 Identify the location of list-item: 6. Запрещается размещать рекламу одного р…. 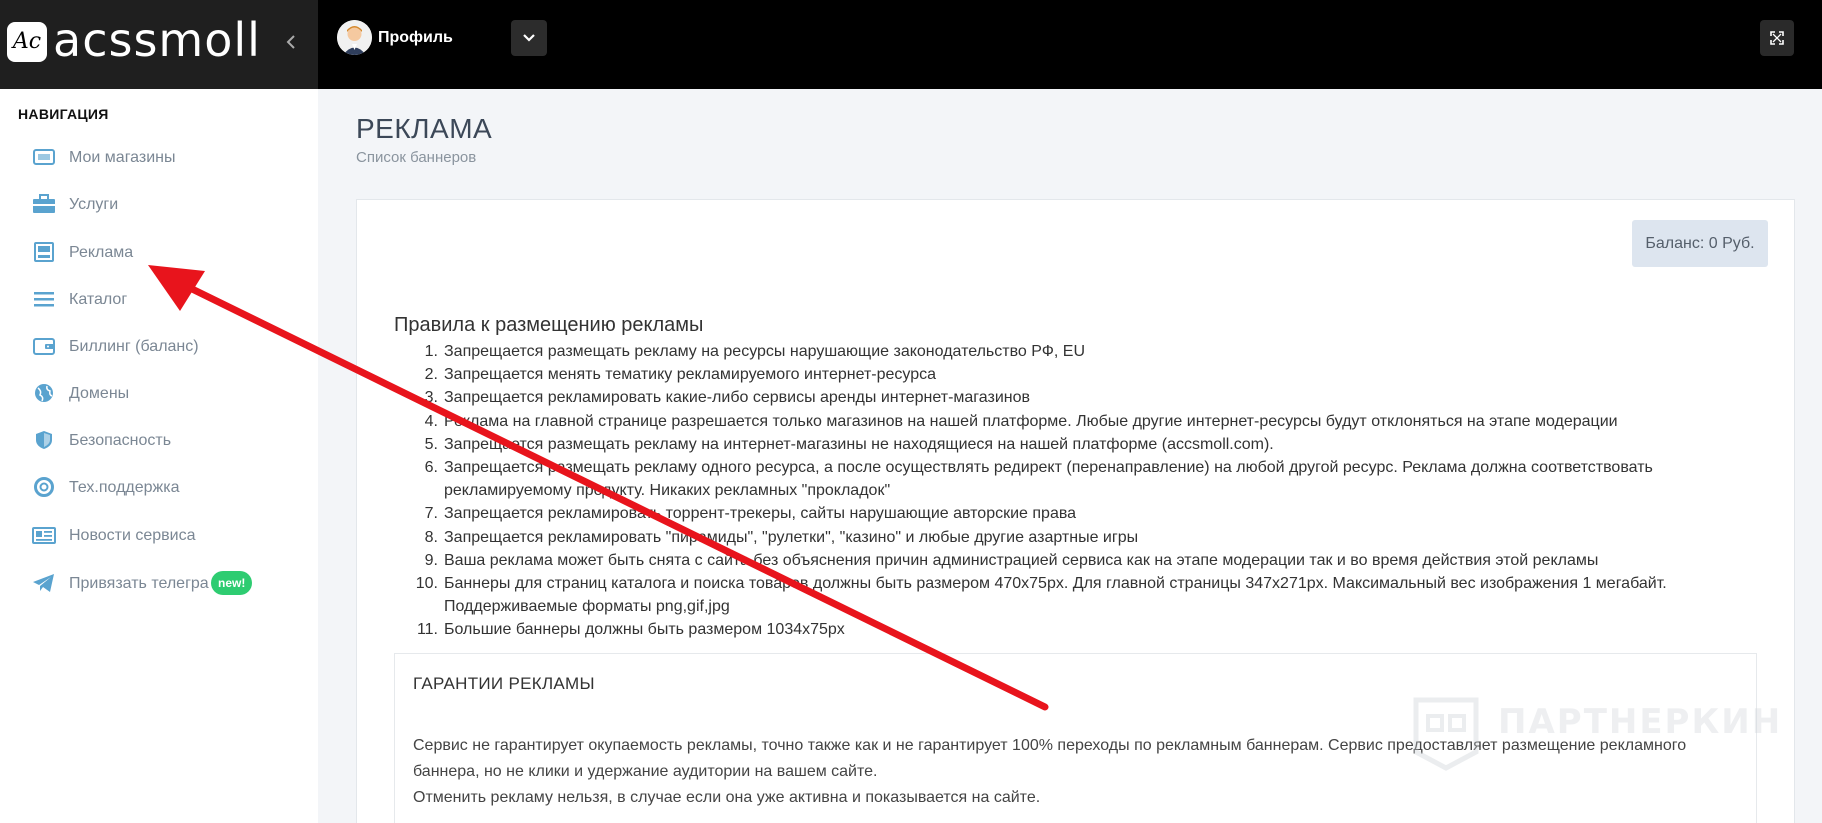
(1038, 479).